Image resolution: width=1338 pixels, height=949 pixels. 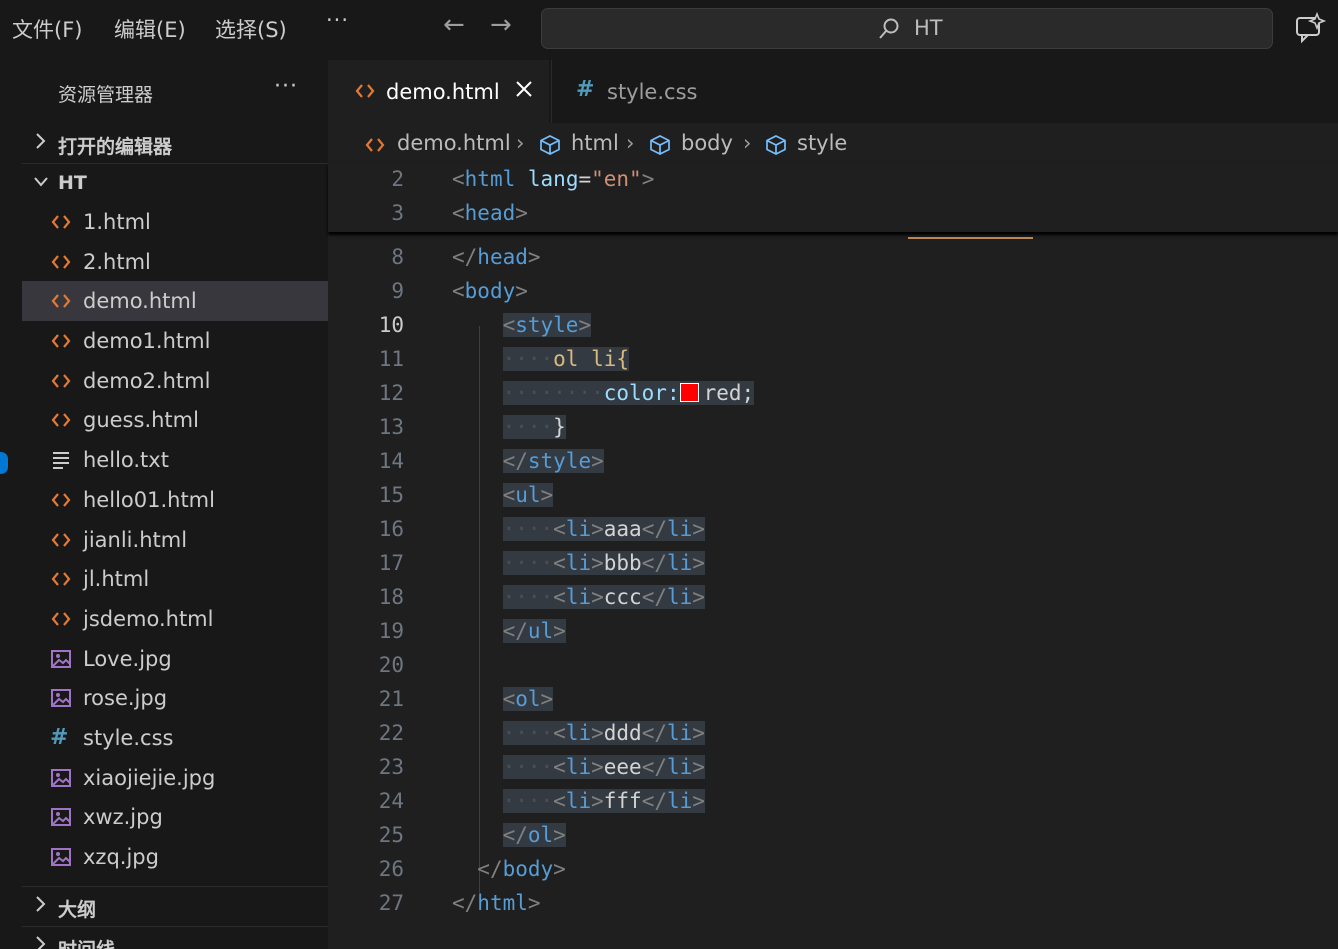 What do you see at coordinates (528, 869) in the screenshot?
I see `tag-name: body` at bounding box center [528, 869].